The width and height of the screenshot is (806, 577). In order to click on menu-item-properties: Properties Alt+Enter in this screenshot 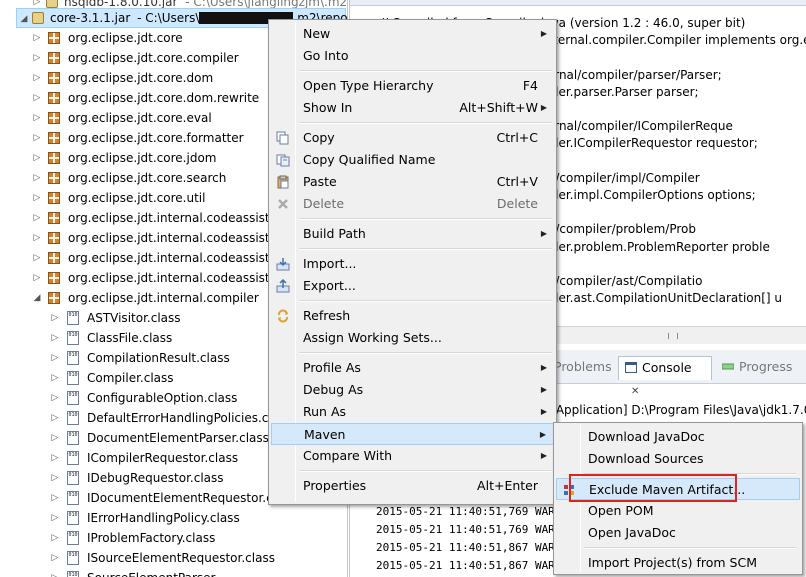, I will do `click(412, 486)`.